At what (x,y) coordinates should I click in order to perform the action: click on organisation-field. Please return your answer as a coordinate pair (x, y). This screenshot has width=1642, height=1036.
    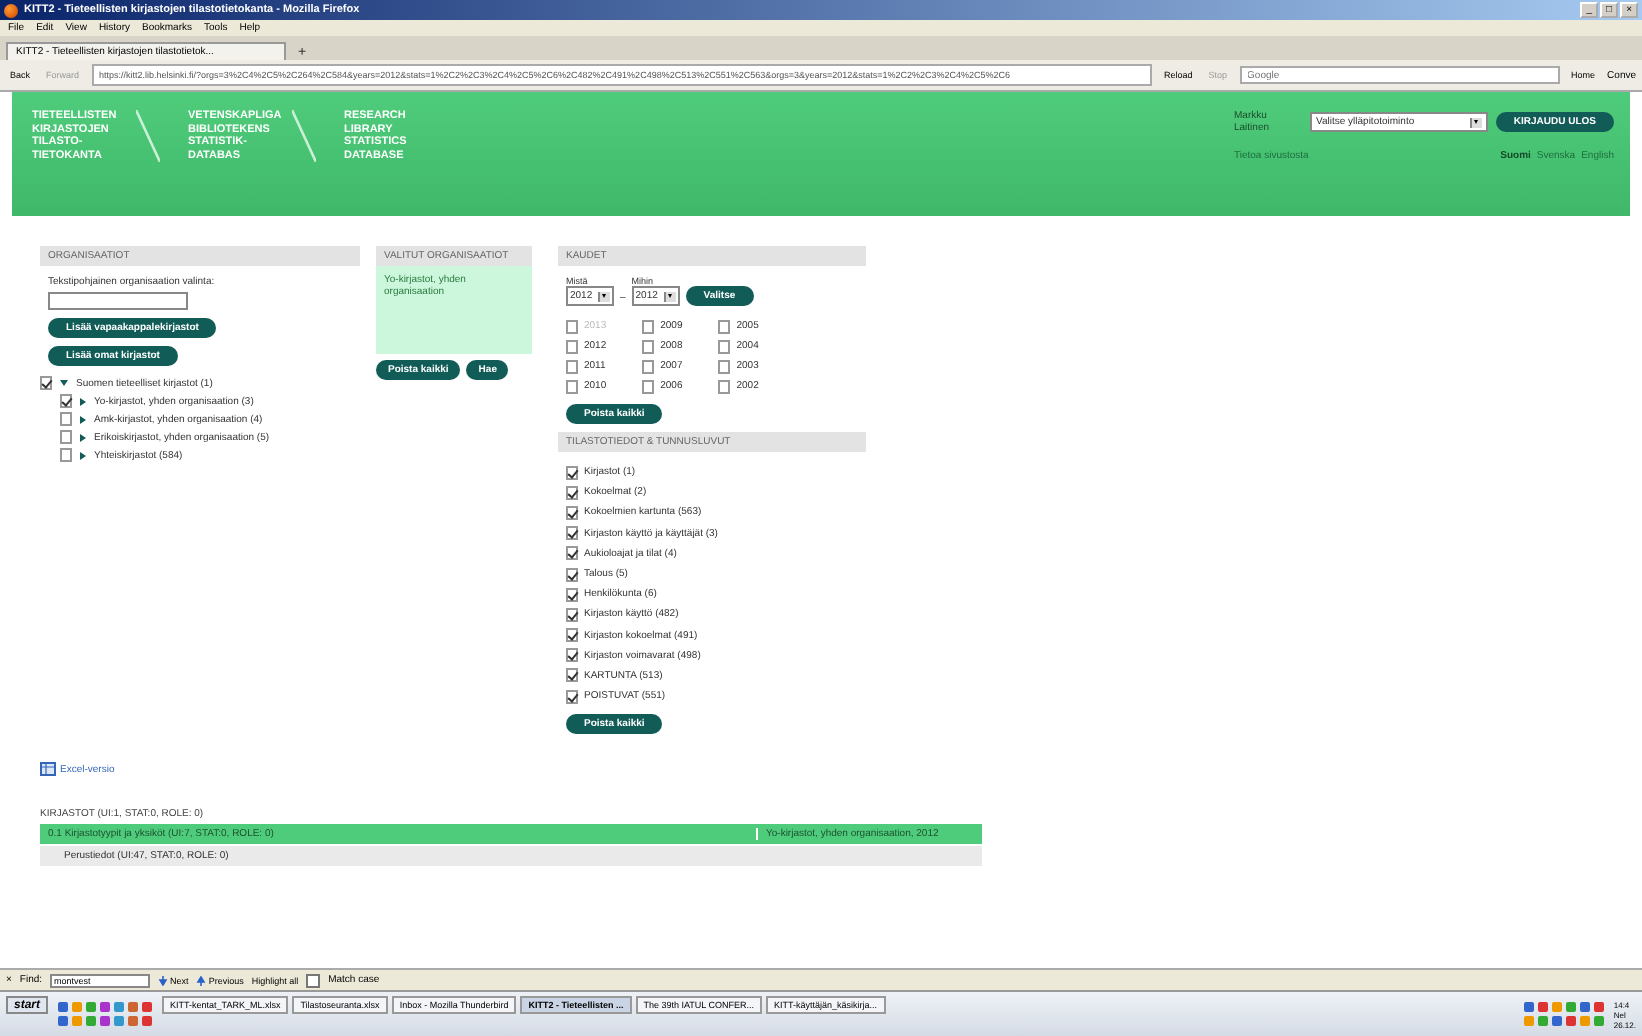
    Looking at the image, I should click on (118, 301).